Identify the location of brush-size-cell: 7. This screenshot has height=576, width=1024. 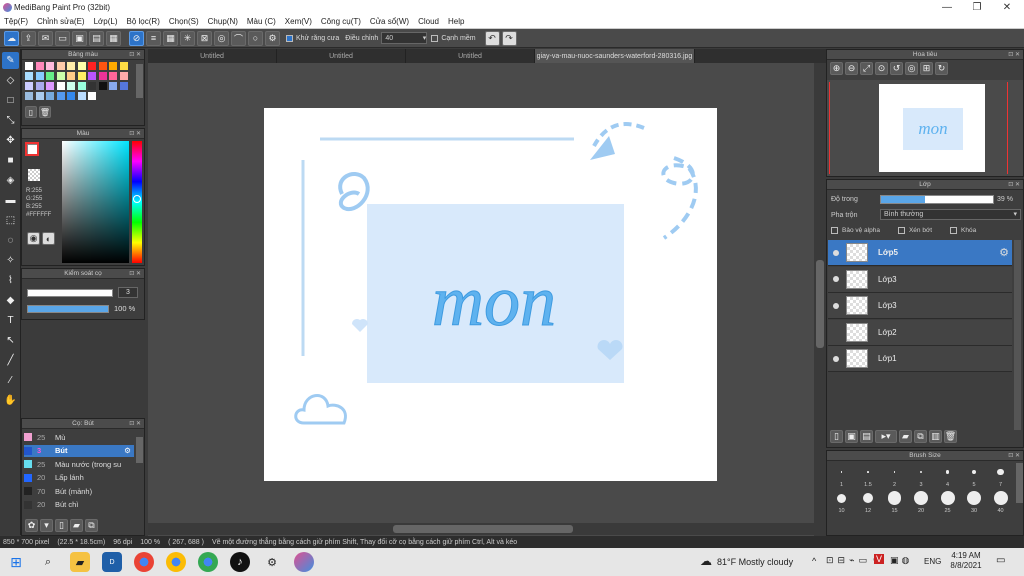
(1000, 475).